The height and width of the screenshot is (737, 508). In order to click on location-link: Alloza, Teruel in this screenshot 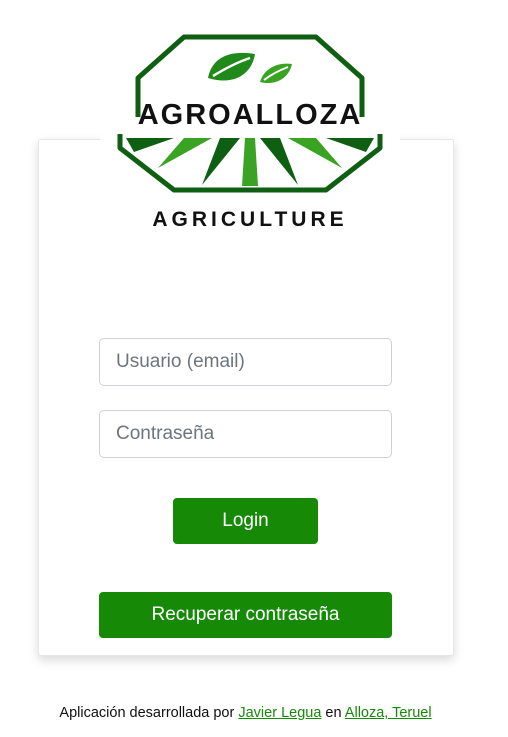, I will do `click(388, 713)`.